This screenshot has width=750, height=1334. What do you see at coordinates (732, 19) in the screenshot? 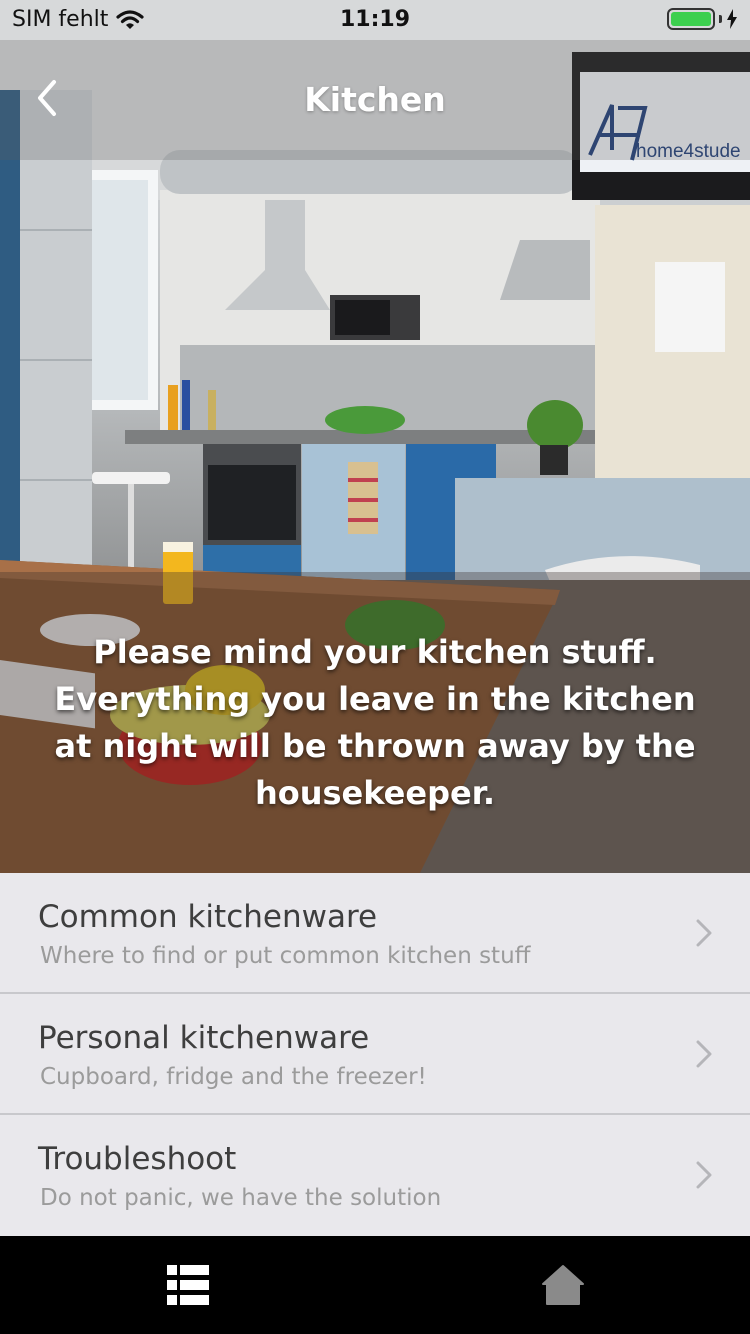
I see `bolt-icon` at bounding box center [732, 19].